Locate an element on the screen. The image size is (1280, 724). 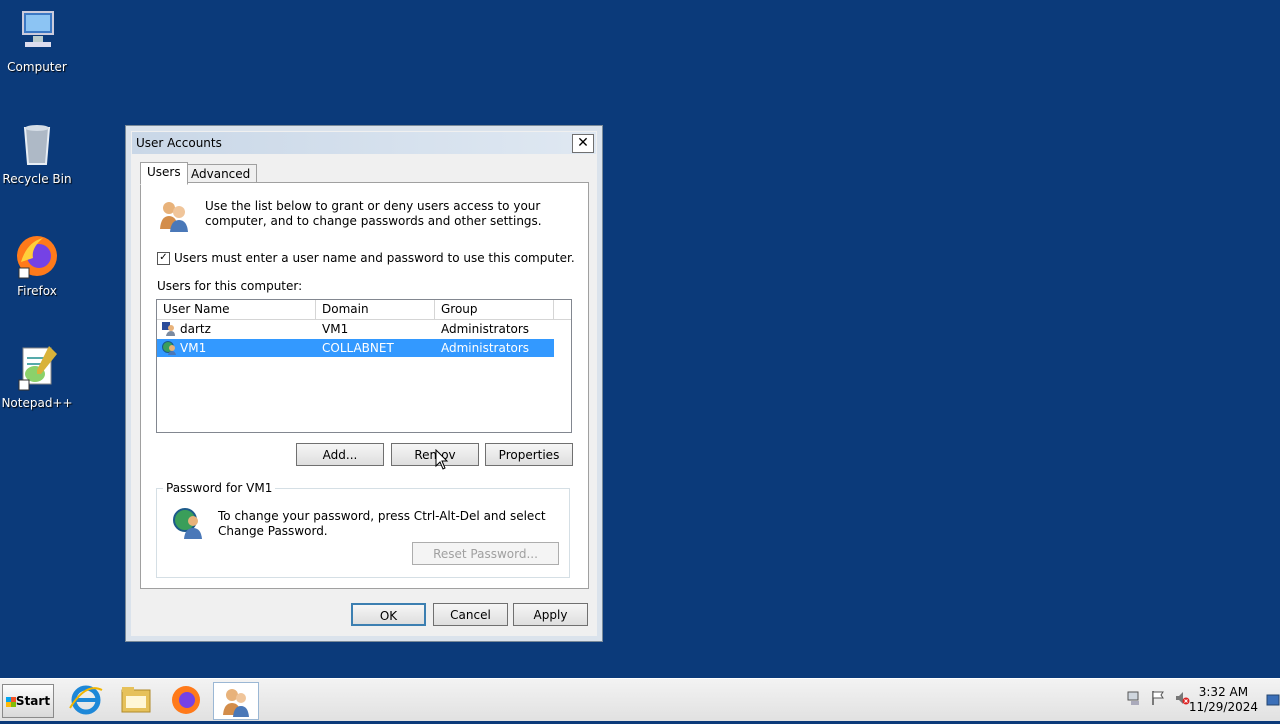
password-user-icon is located at coordinates (188, 523).